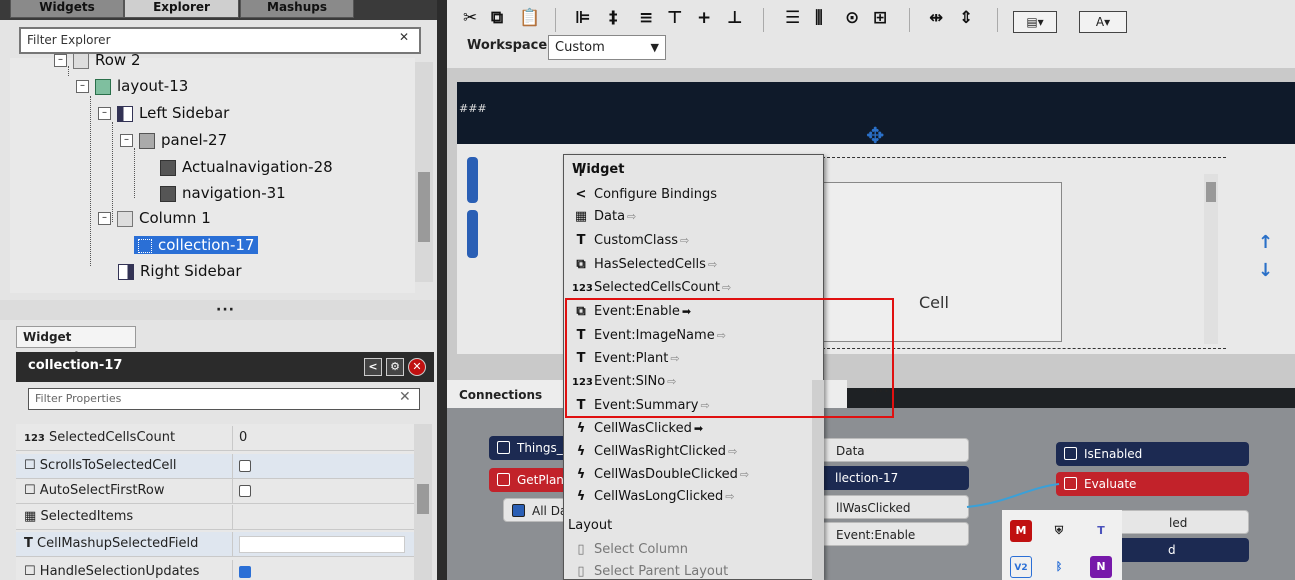 The image size is (1295, 580). I want to click on localization-menu-icon: A▾, so click(1103, 22).